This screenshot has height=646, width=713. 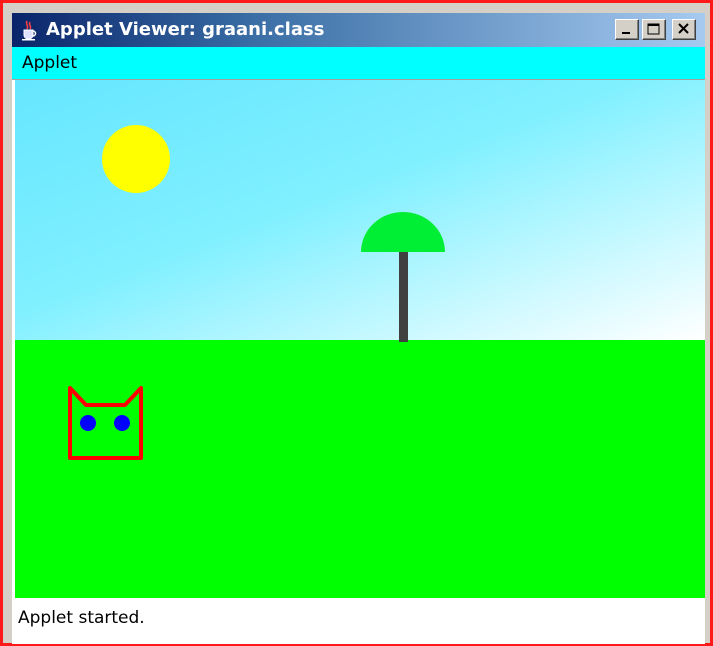 What do you see at coordinates (88, 423) in the screenshot?
I see `cat-eye-left` at bounding box center [88, 423].